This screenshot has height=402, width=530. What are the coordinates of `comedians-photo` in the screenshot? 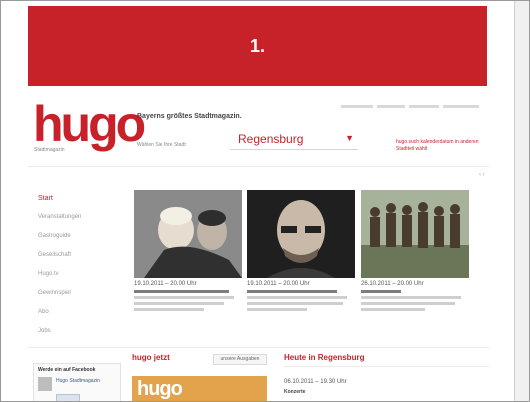 It's located at (188, 234).